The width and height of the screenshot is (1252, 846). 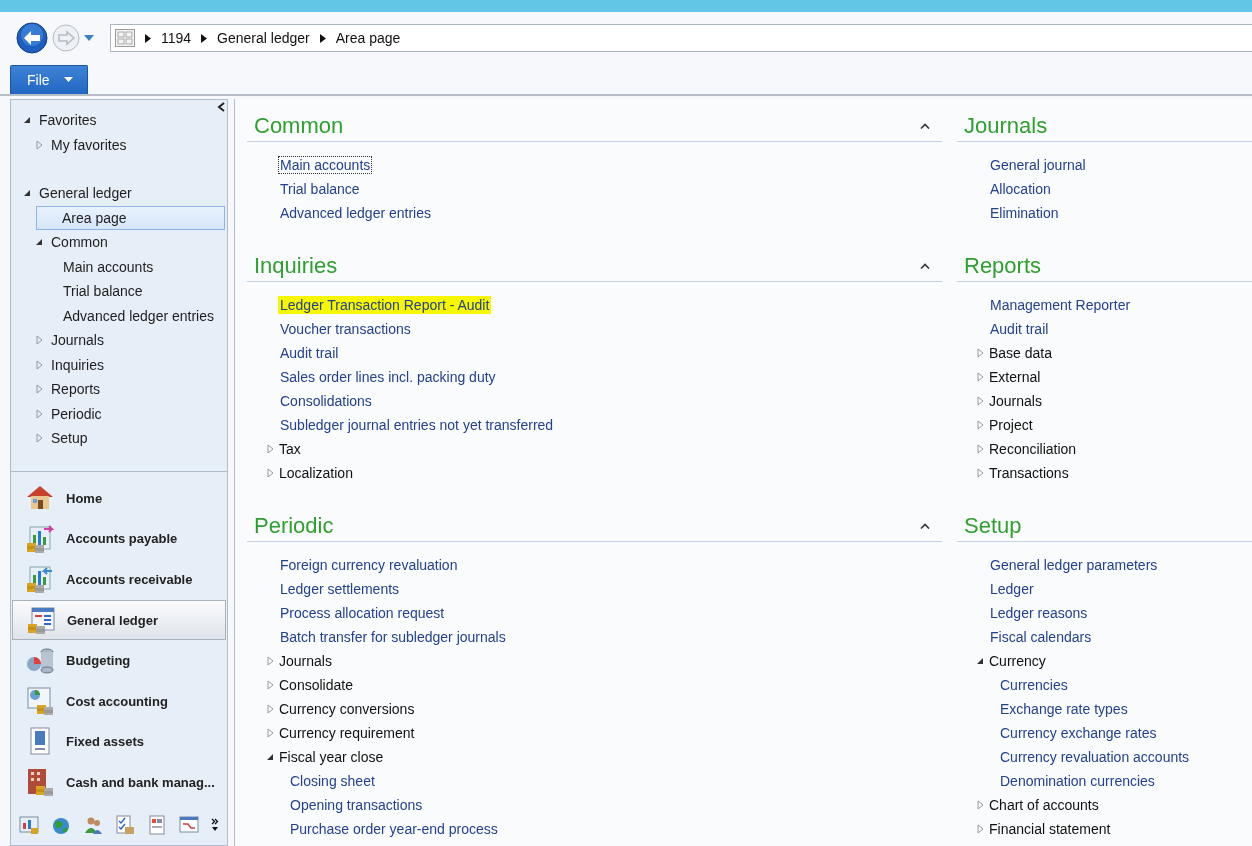 I want to click on tree-item: Area page, so click(x=130, y=217).